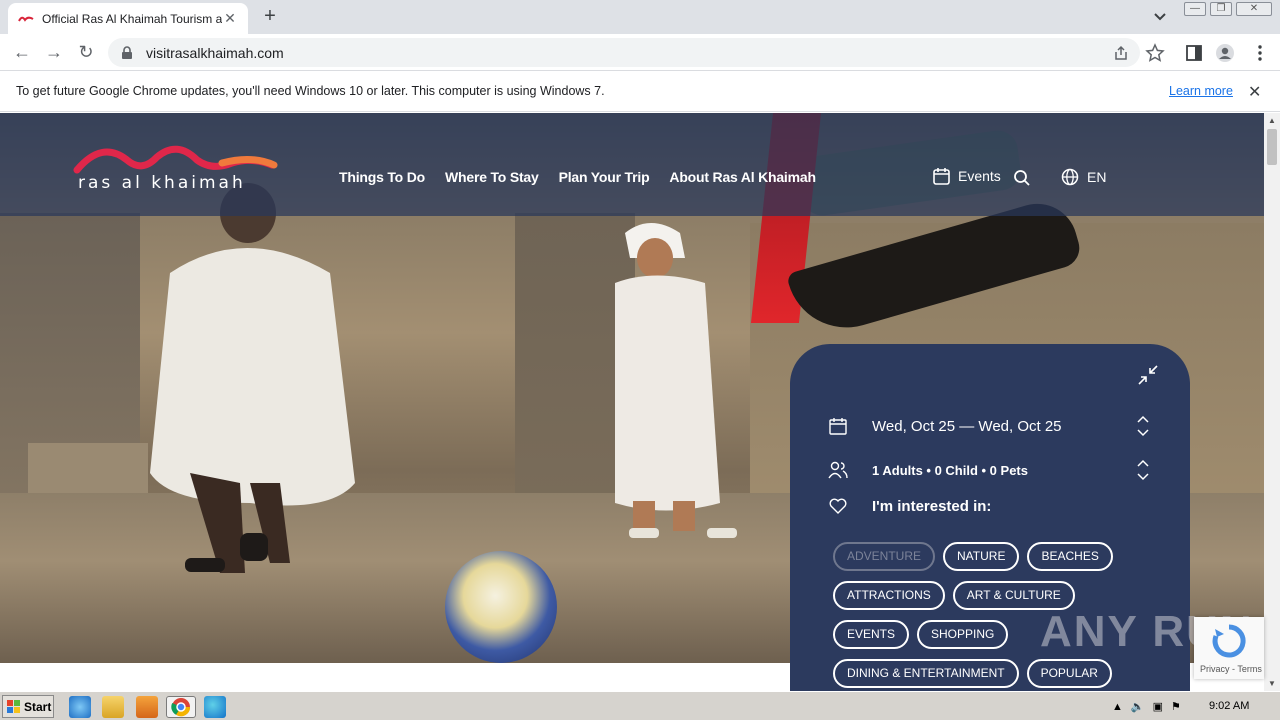  Describe the element at coordinates (54, 53) in the screenshot. I see `forward-icon: →` at that location.